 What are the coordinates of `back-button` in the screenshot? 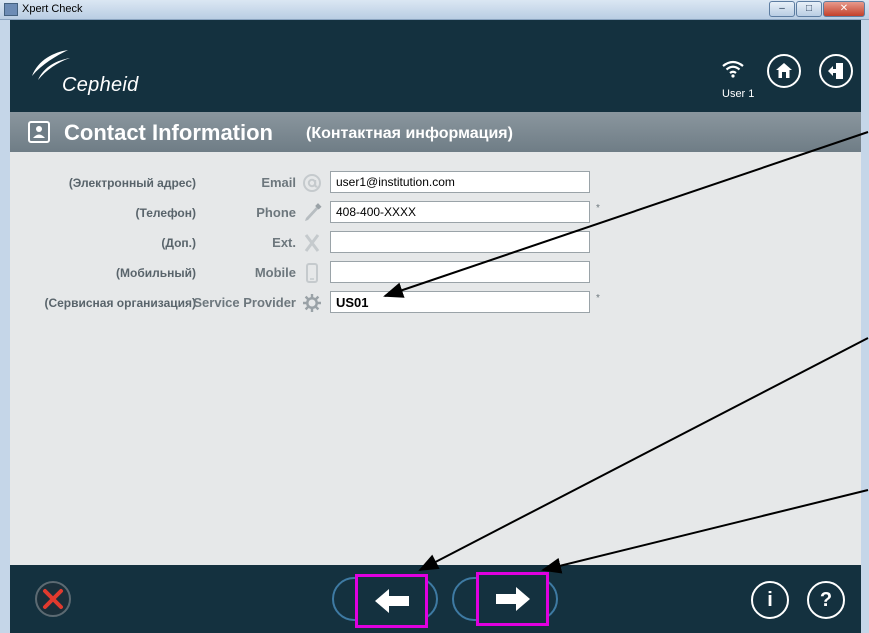 It's located at (391, 601).